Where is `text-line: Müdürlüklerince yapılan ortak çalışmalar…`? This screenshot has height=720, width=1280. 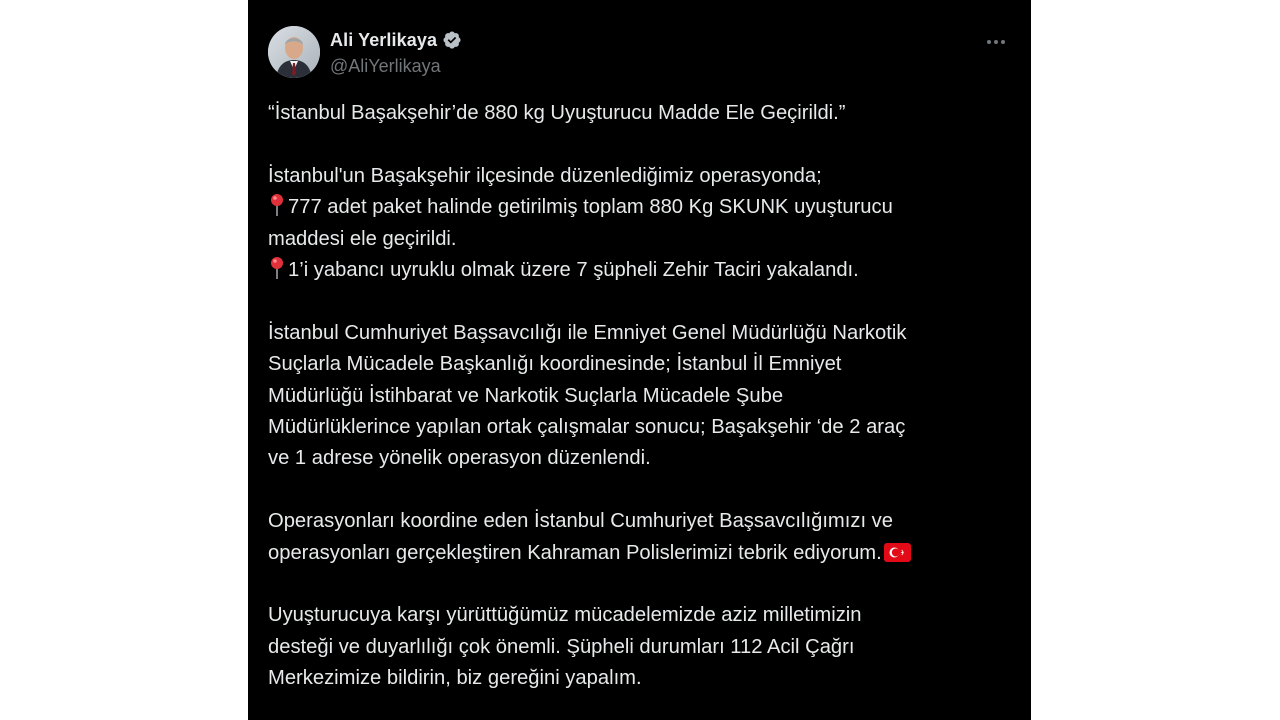
text-line: Müdürlüklerince yapılan ortak çalışmalar… is located at coordinates (587, 427).